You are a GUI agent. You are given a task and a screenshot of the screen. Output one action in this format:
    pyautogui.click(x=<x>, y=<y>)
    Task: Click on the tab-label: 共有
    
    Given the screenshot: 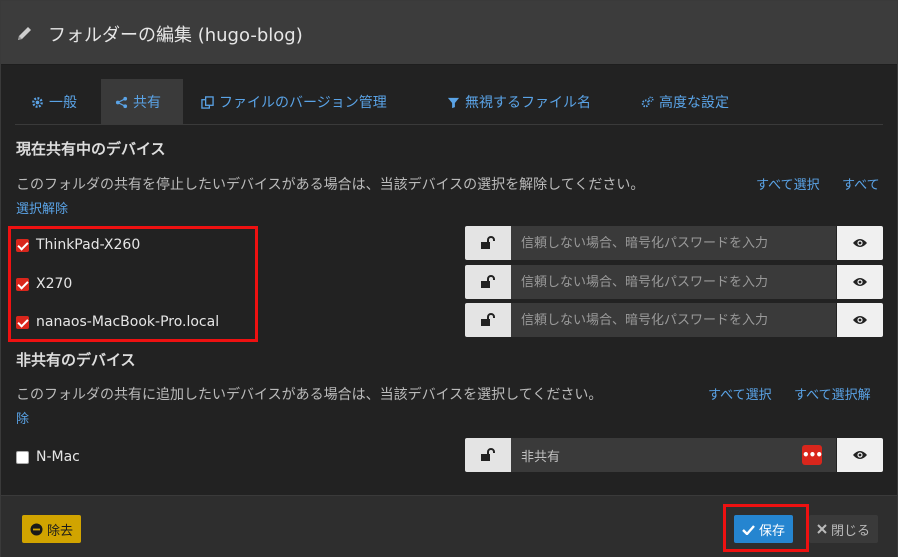 What is the action you would take?
    pyautogui.click(x=147, y=103)
    